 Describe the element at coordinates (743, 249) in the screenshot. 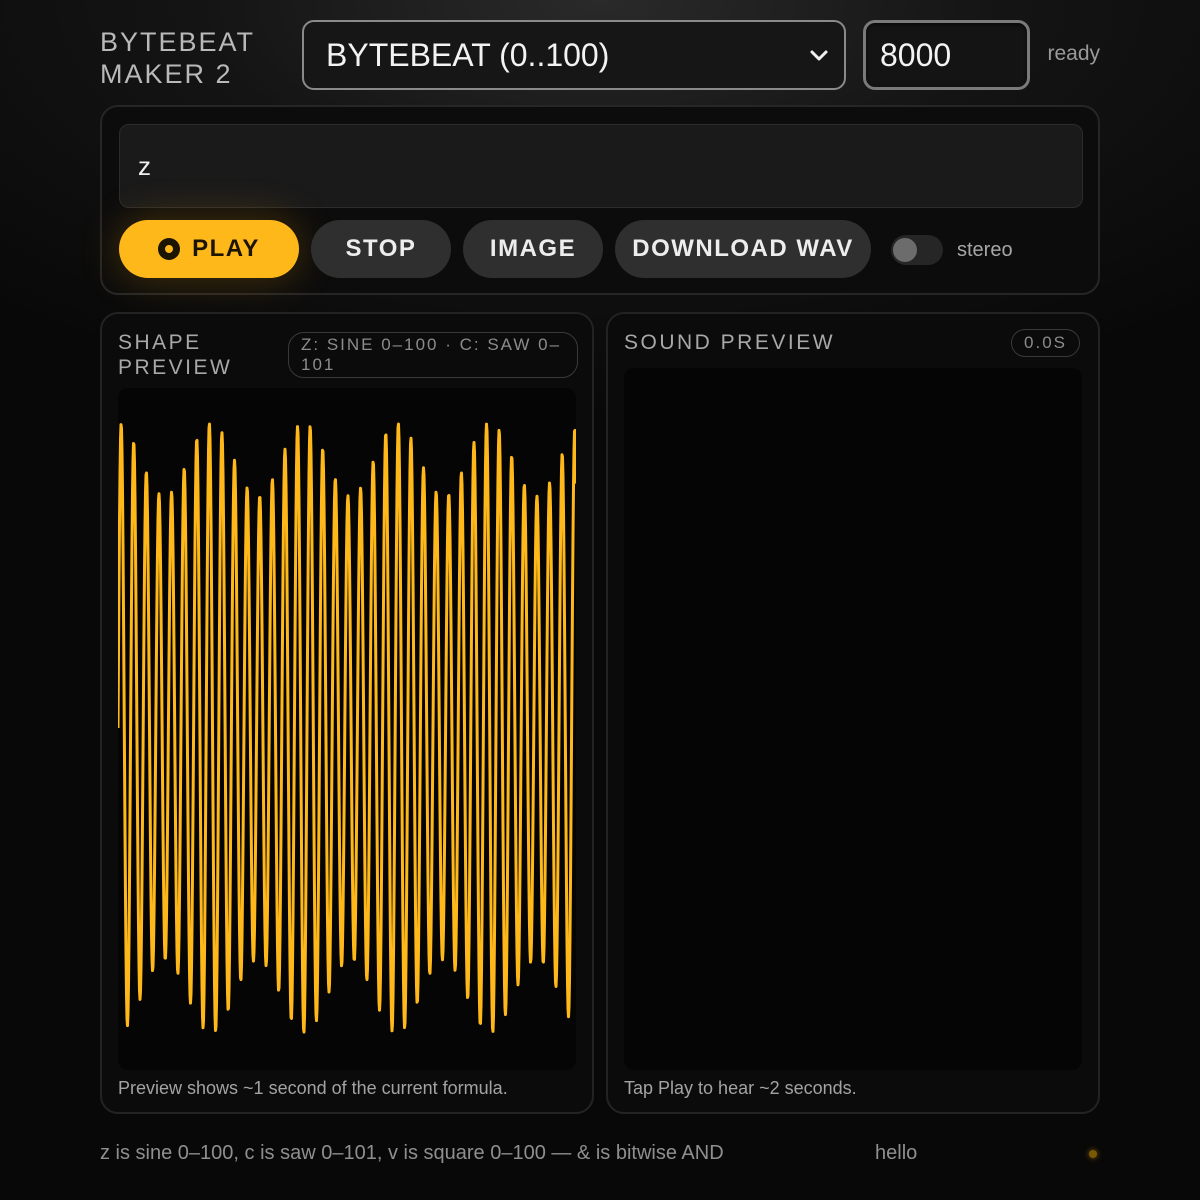

I see `download-wav-button: DOWNLOAD WAV` at that location.